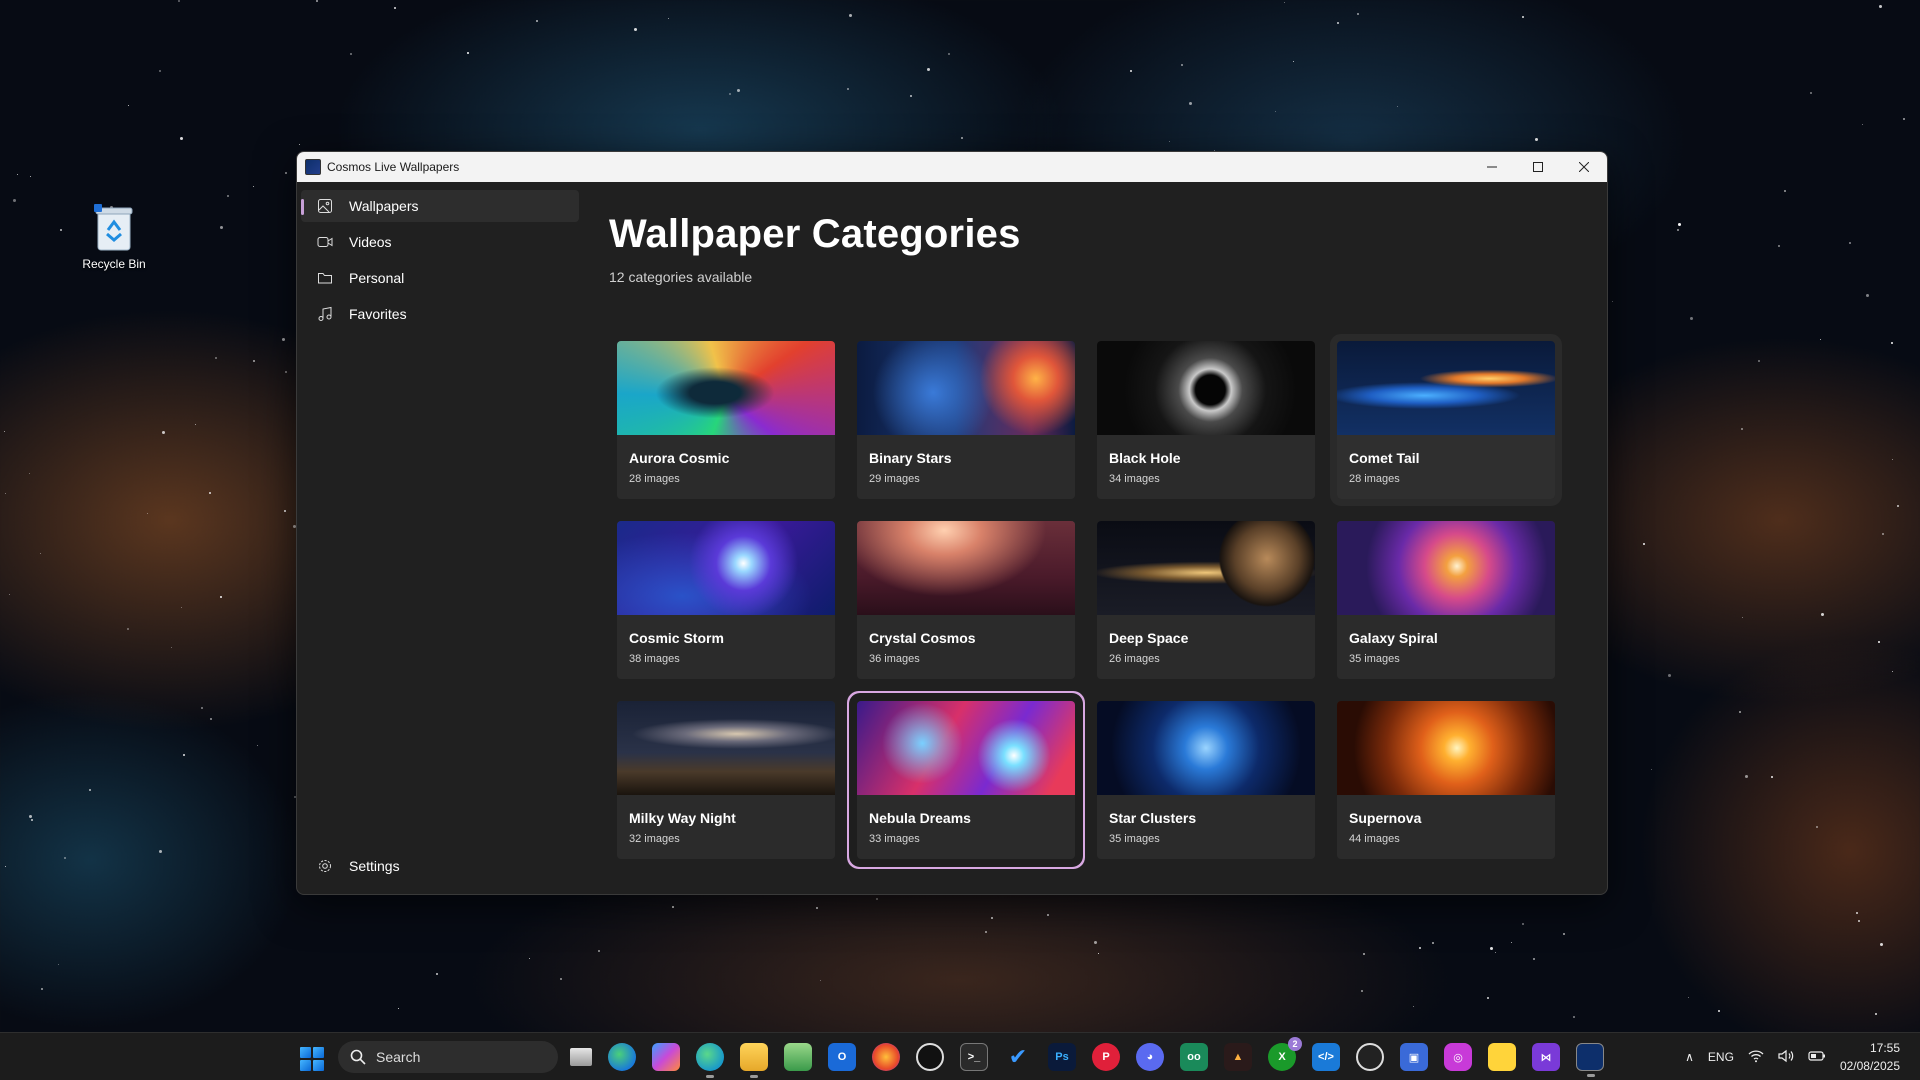 The image size is (1920, 1080). What do you see at coordinates (930, 1057) in the screenshot?
I see `obsidian-icon` at bounding box center [930, 1057].